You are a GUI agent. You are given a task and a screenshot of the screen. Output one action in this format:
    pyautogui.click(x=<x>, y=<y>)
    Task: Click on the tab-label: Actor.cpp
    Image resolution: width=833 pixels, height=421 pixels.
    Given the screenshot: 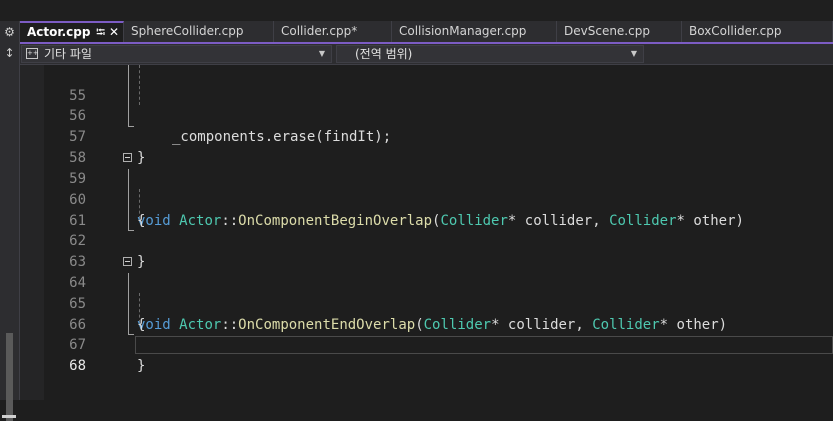 What is the action you would take?
    pyautogui.click(x=59, y=32)
    